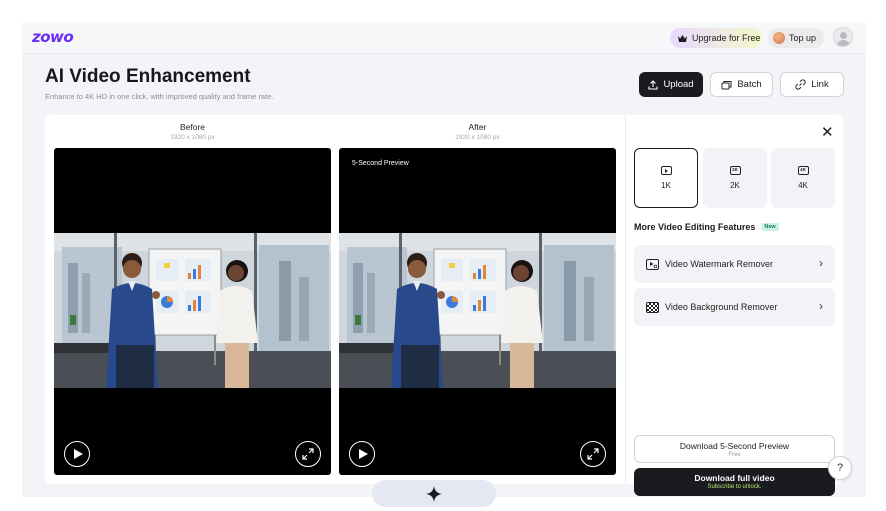  Describe the element at coordinates (779, 38) in the screenshot. I see `coin-icon` at that location.